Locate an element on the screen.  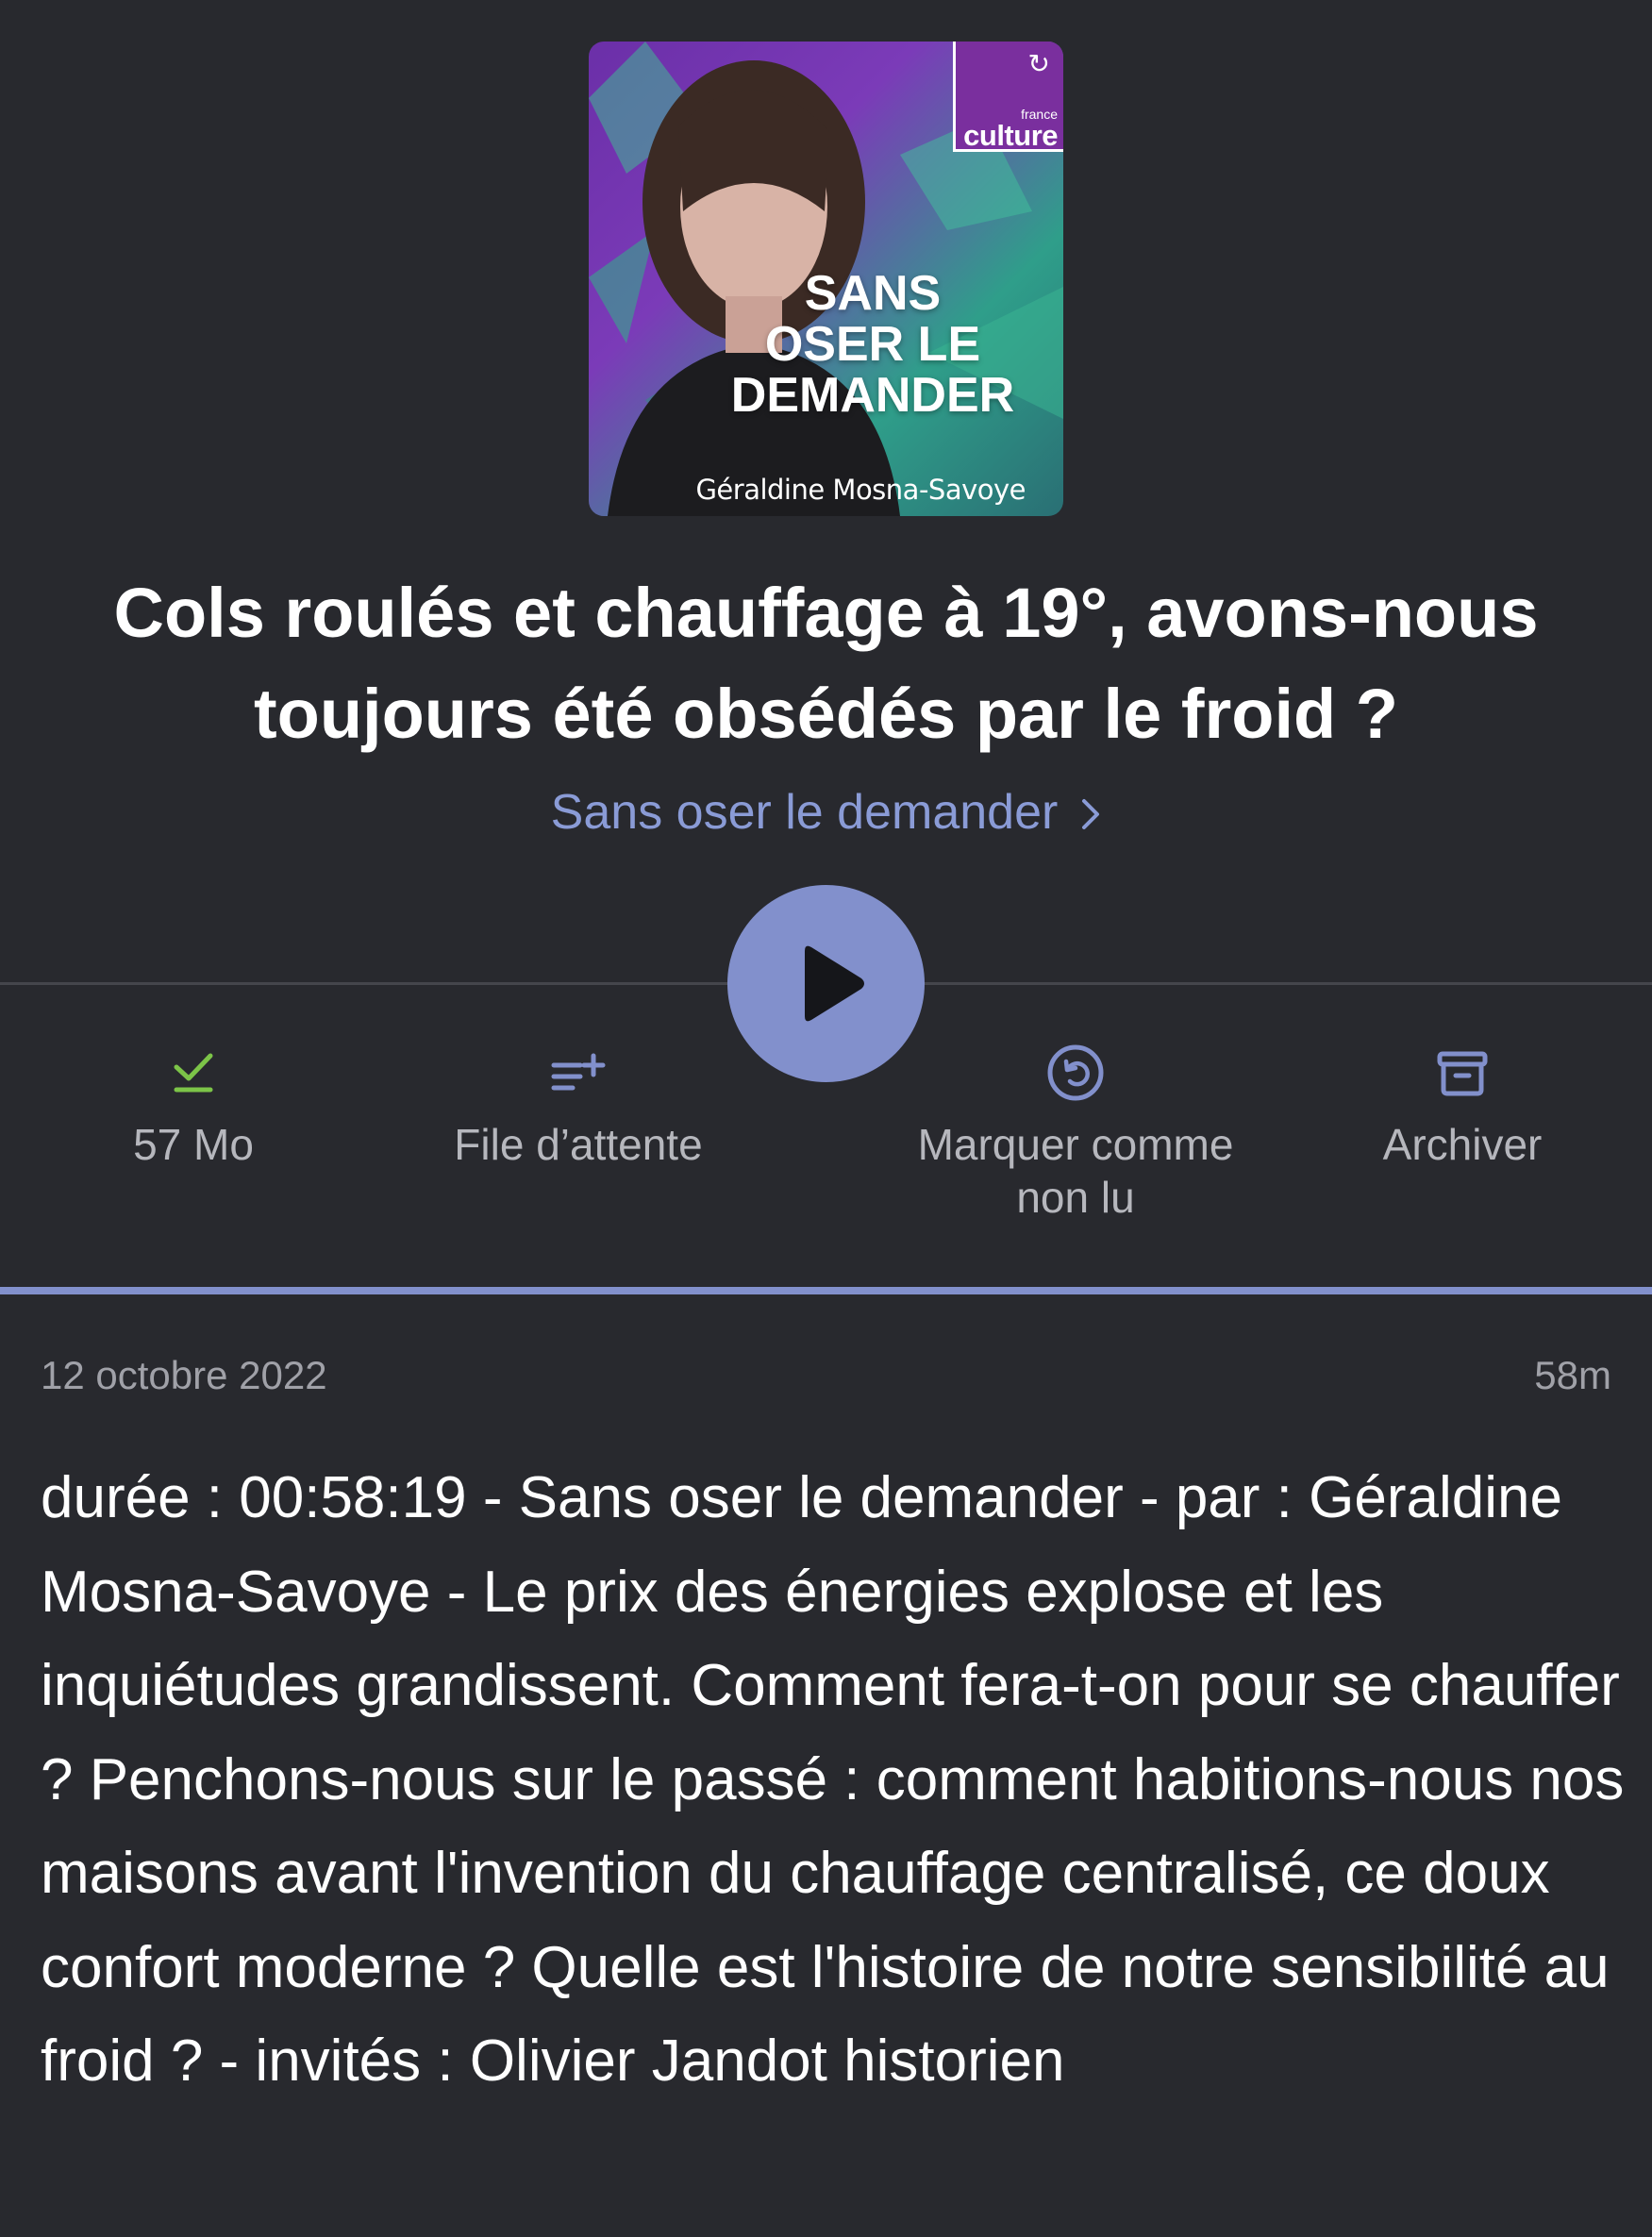
add-to-queue-button: File d’attente is located at coordinates (578, 1107).